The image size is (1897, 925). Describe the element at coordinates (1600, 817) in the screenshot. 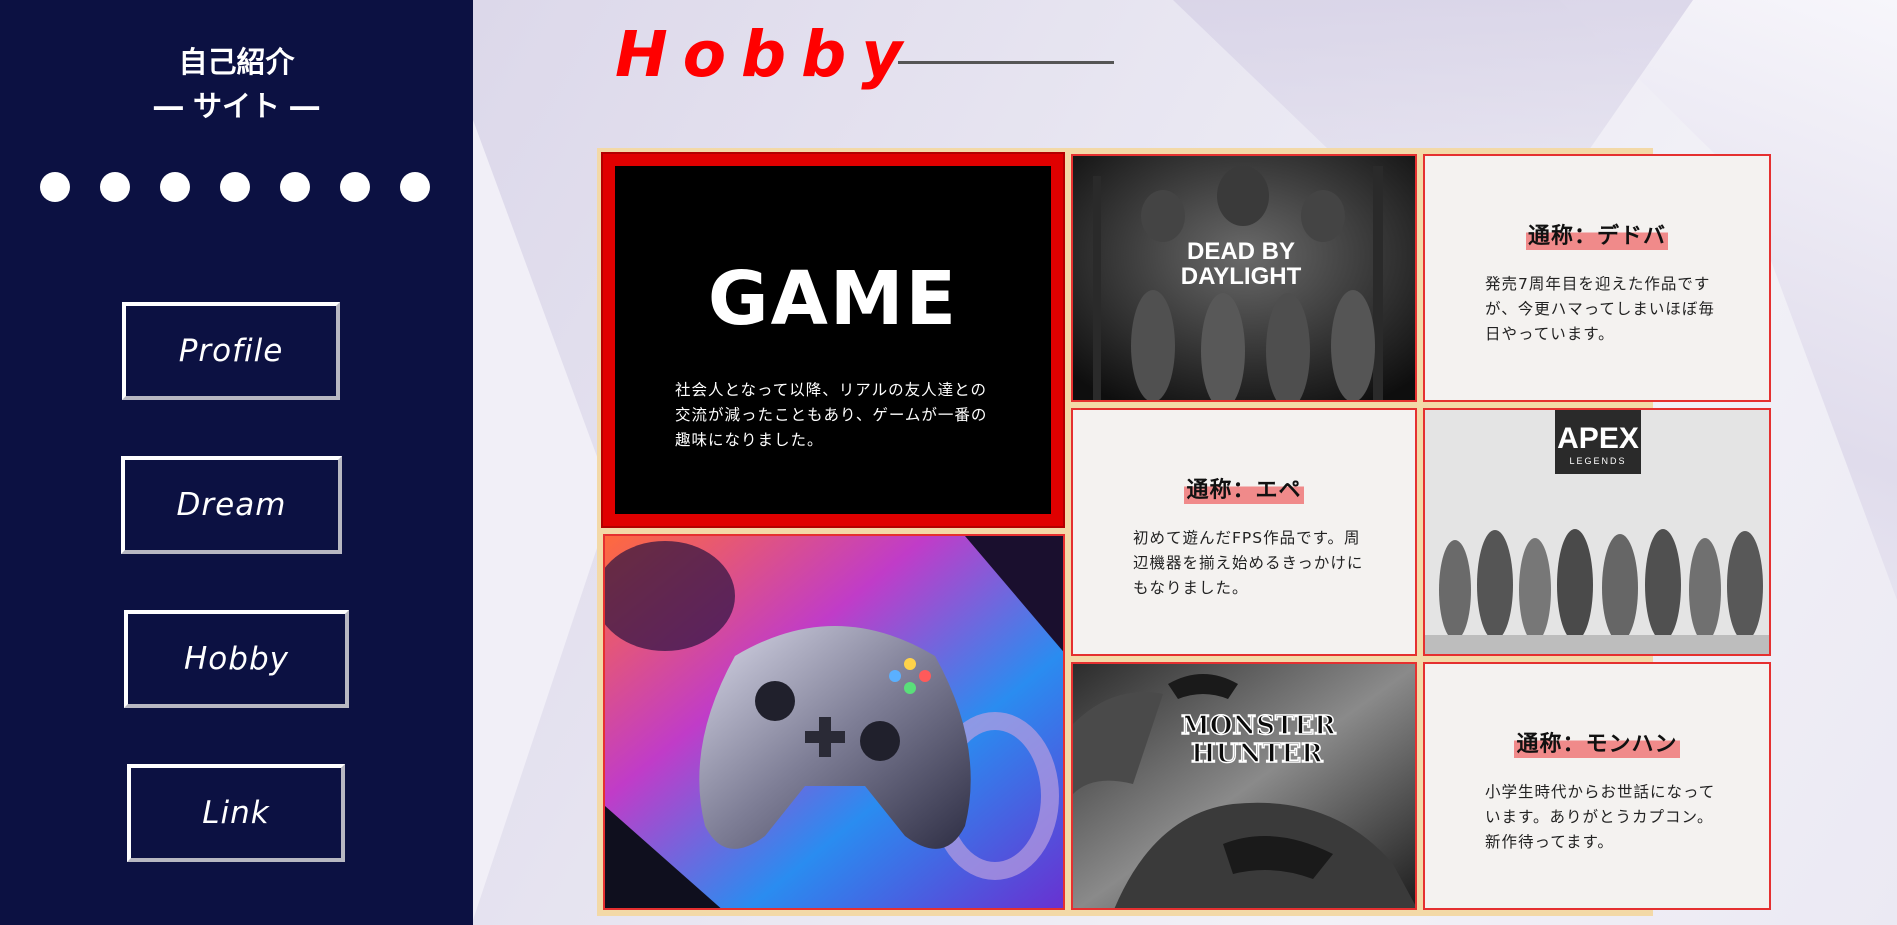

I see `game-description: 小学生時代からお世話になっています。ありがとうカプコン。新作待ってます。` at that location.